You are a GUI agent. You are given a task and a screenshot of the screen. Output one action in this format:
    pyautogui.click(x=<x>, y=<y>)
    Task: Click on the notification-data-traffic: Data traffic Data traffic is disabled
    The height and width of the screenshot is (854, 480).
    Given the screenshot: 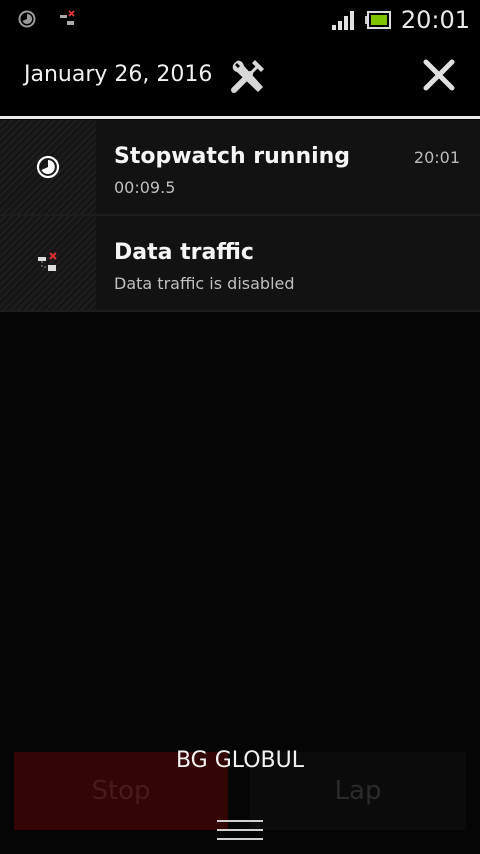 What is the action you would take?
    pyautogui.click(x=240, y=264)
    